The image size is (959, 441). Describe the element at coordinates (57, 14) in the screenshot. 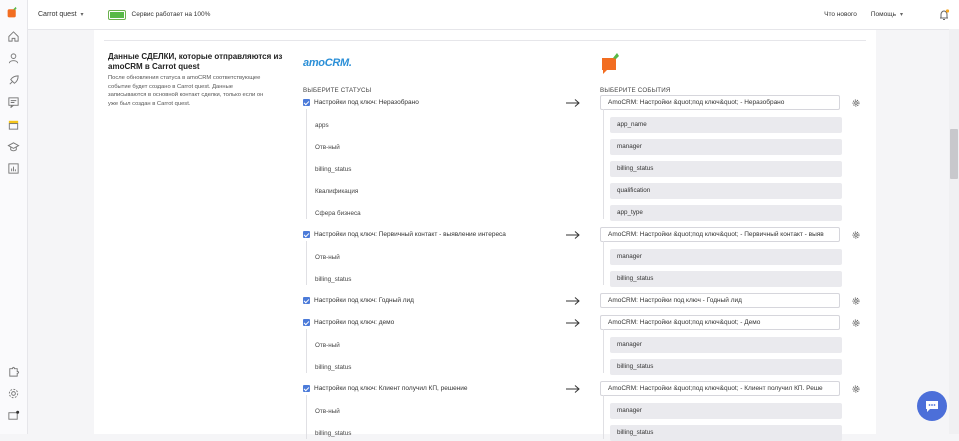

I see `project-name: Carrot quest` at that location.